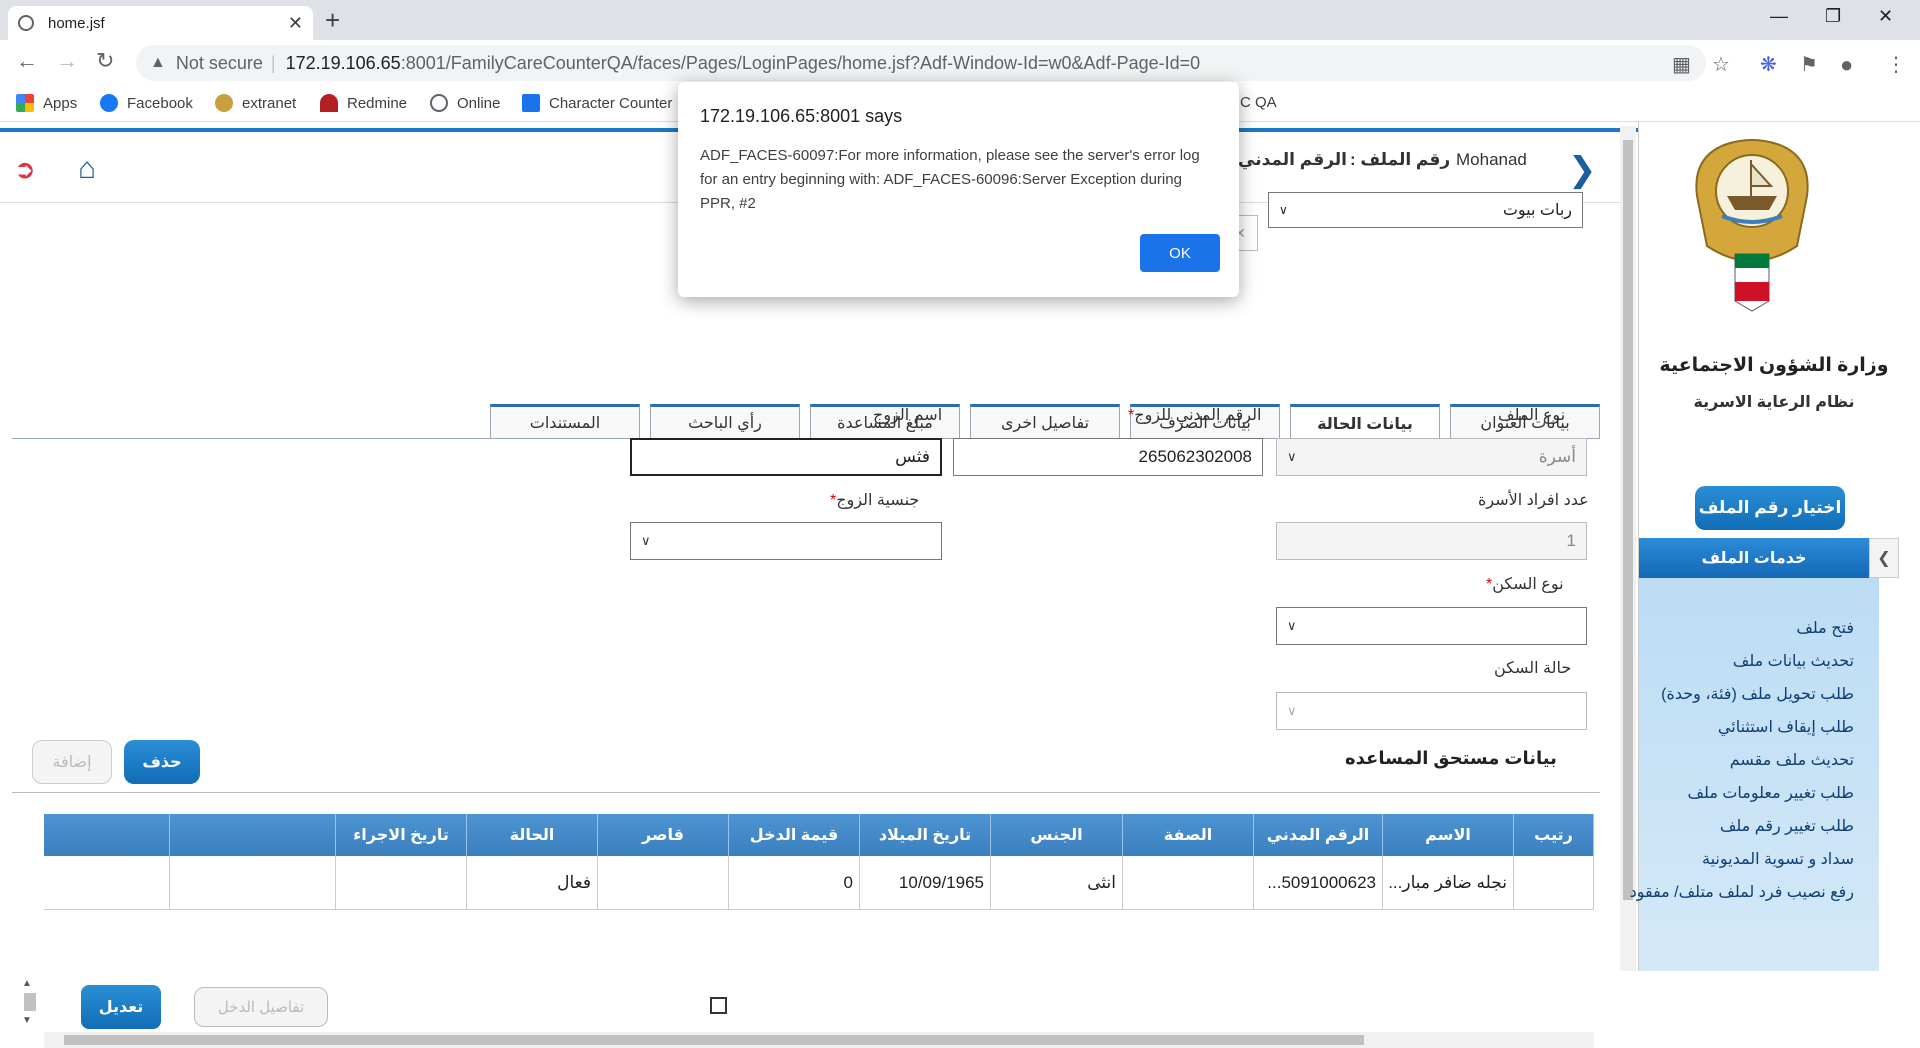 Image resolution: width=1920 pixels, height=1048 pixels. I want to click on column-header, so click(253, 835).